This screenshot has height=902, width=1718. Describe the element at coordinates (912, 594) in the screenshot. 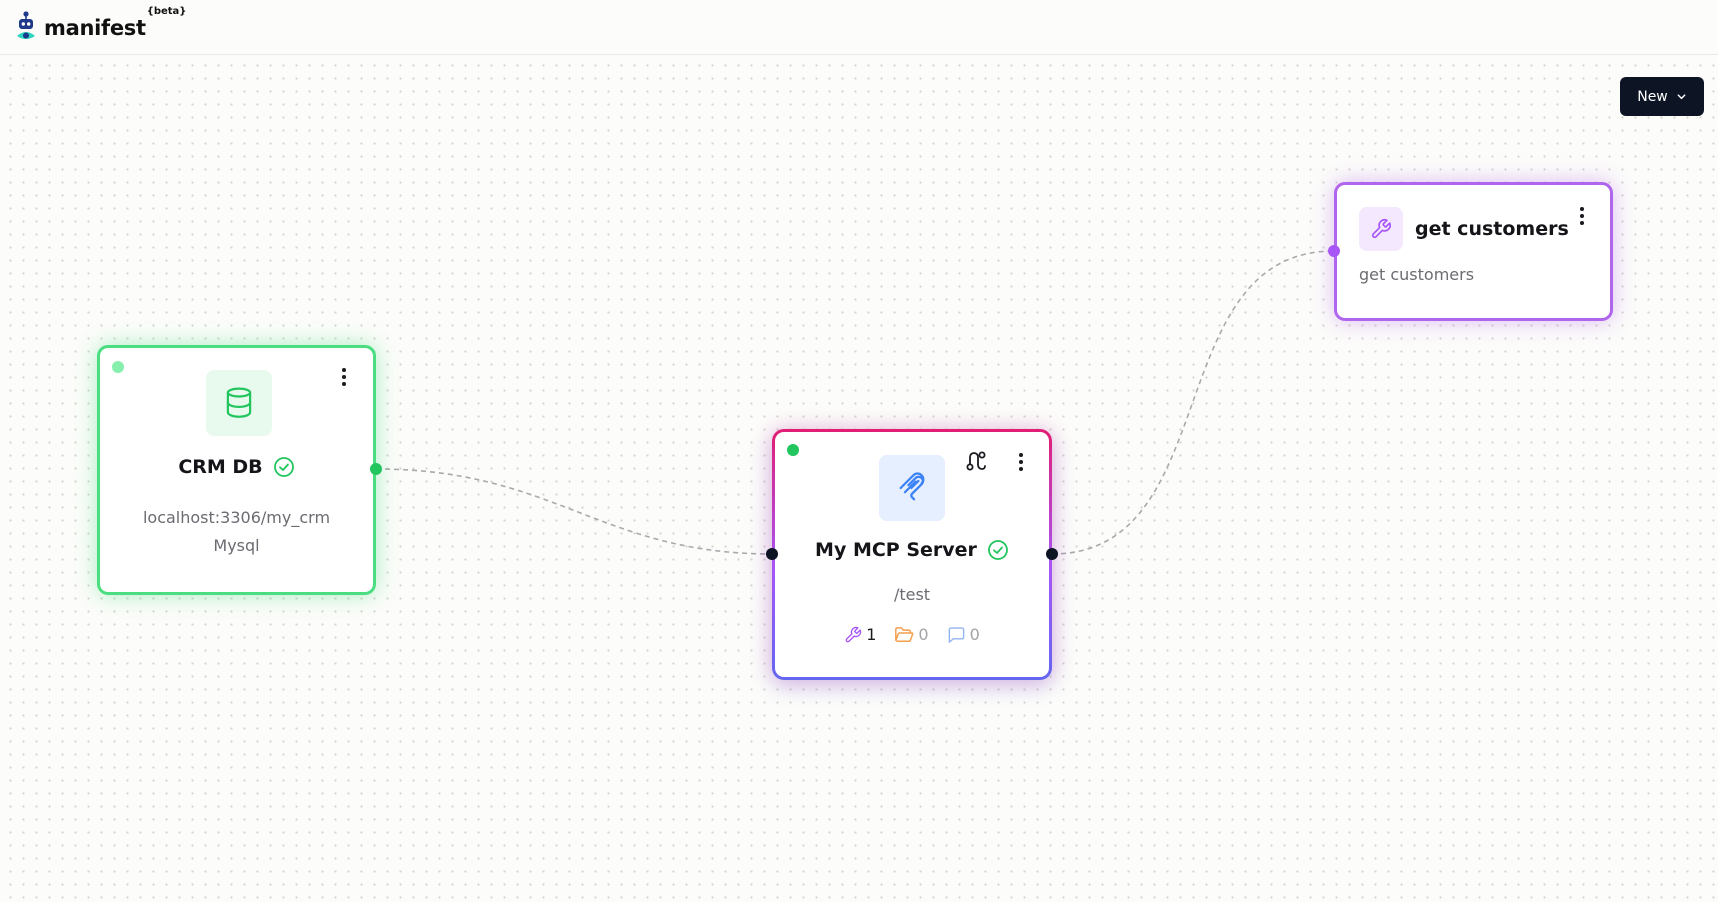

I see `server-path: /test` at that location.